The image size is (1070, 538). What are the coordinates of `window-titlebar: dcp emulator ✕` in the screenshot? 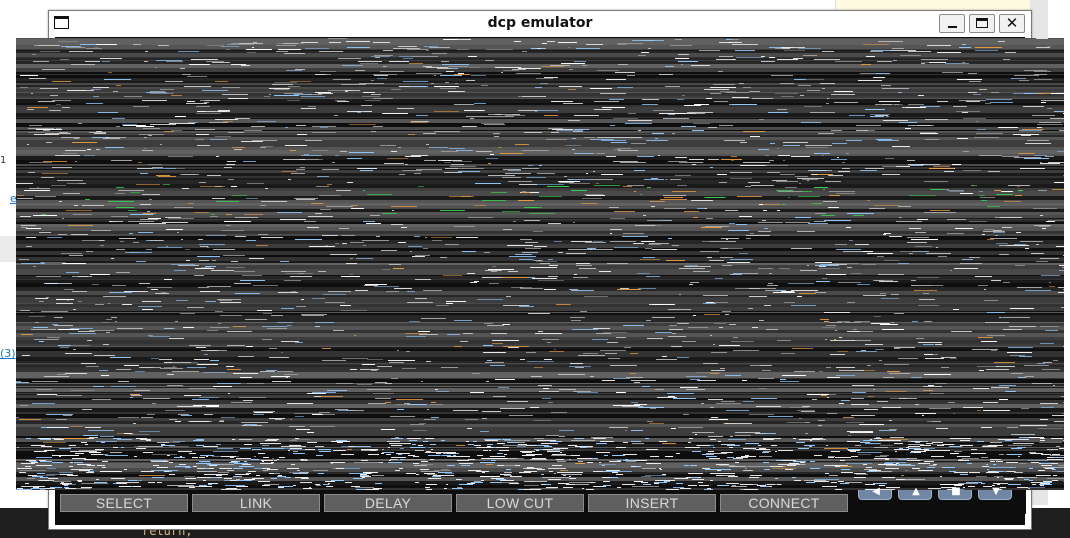 It's located at (540, 24).